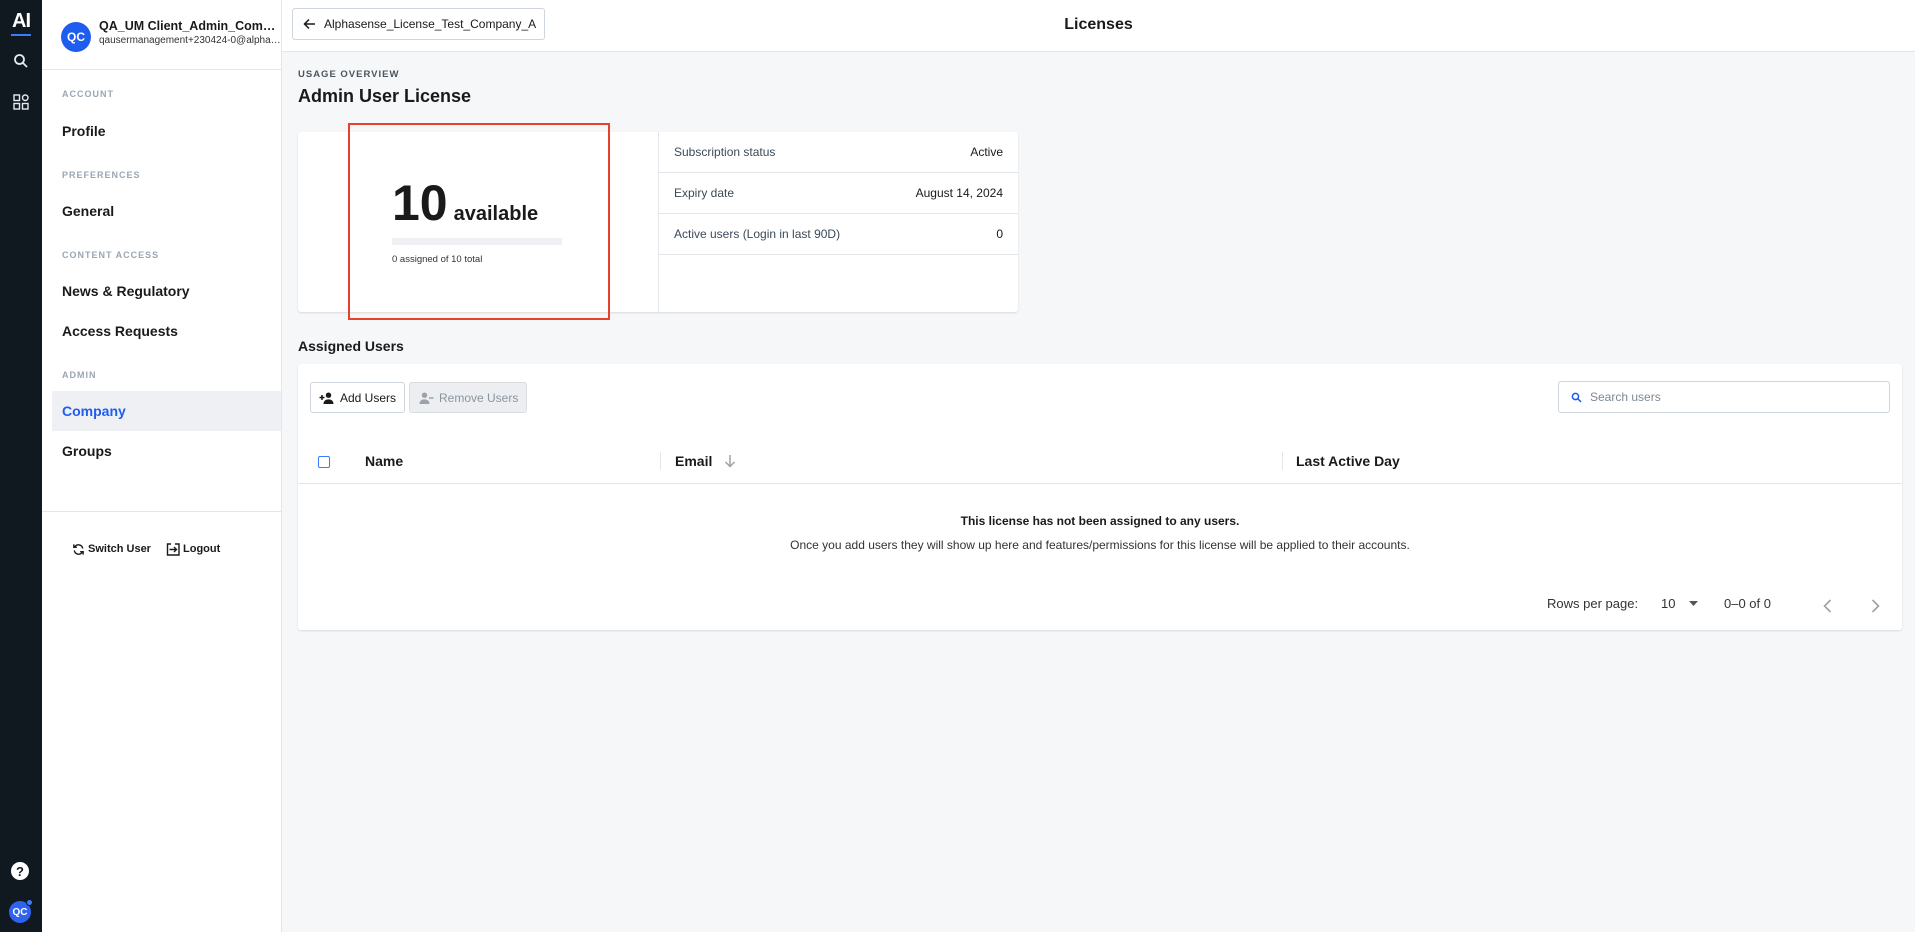 The width and height of the screenshot is (1915, 932). What do you see at coordinates (479, 397) in the screenshot?
I see `remove-users-label: Remove Users` at bounding box center [479, 397].